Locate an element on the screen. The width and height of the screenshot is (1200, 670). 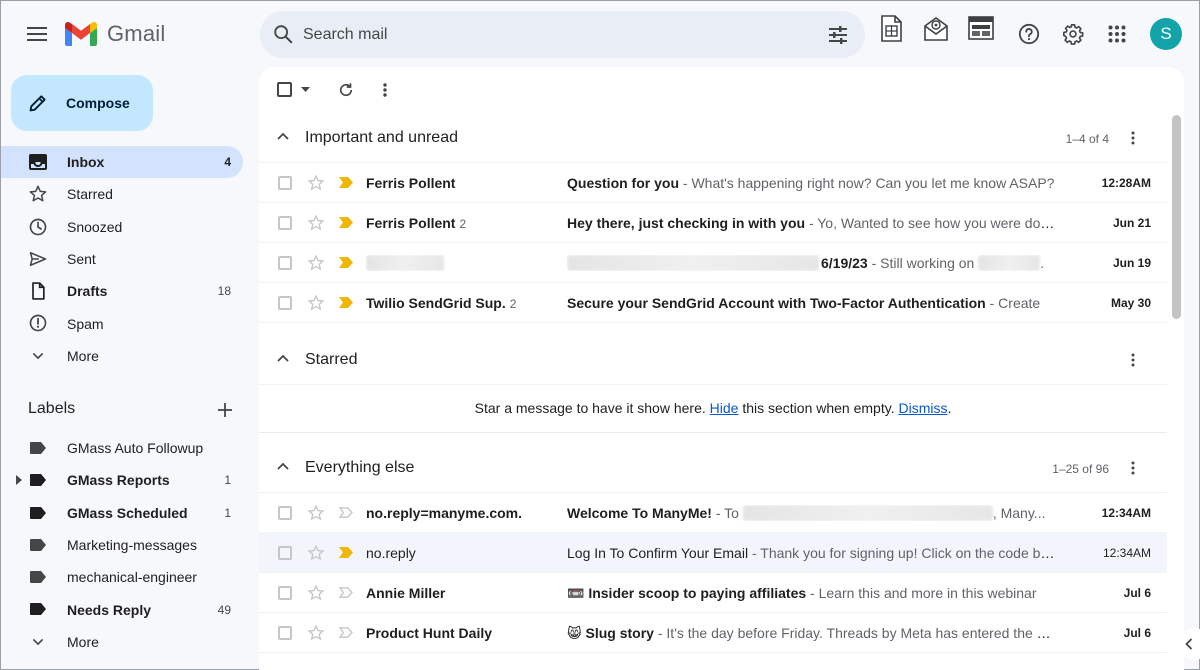
label-item: GMass Scheduled 1 is located at coordinates (122, 513).